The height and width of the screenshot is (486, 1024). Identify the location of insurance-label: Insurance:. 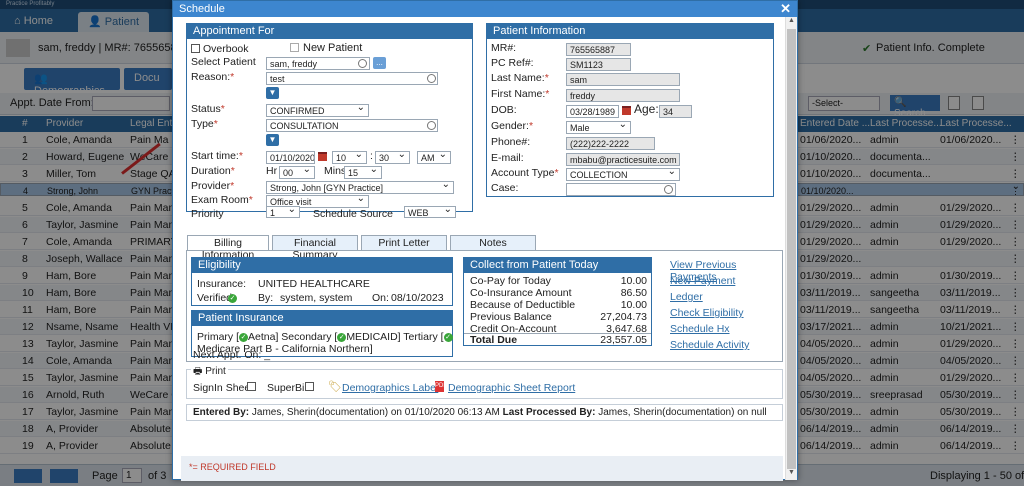
(222, 284).